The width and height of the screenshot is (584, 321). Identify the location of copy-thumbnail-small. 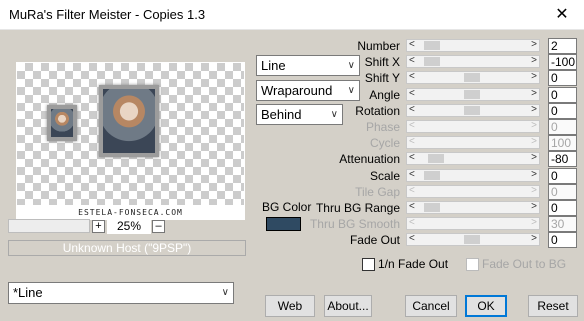
(62, 123).